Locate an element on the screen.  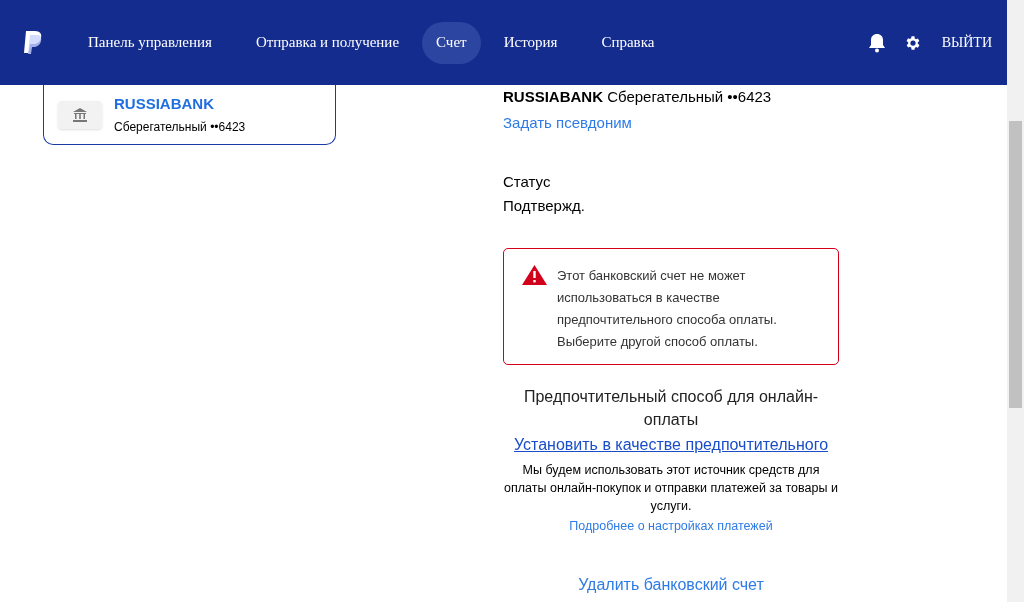
warning-icon is located at coordinates (534, 274).